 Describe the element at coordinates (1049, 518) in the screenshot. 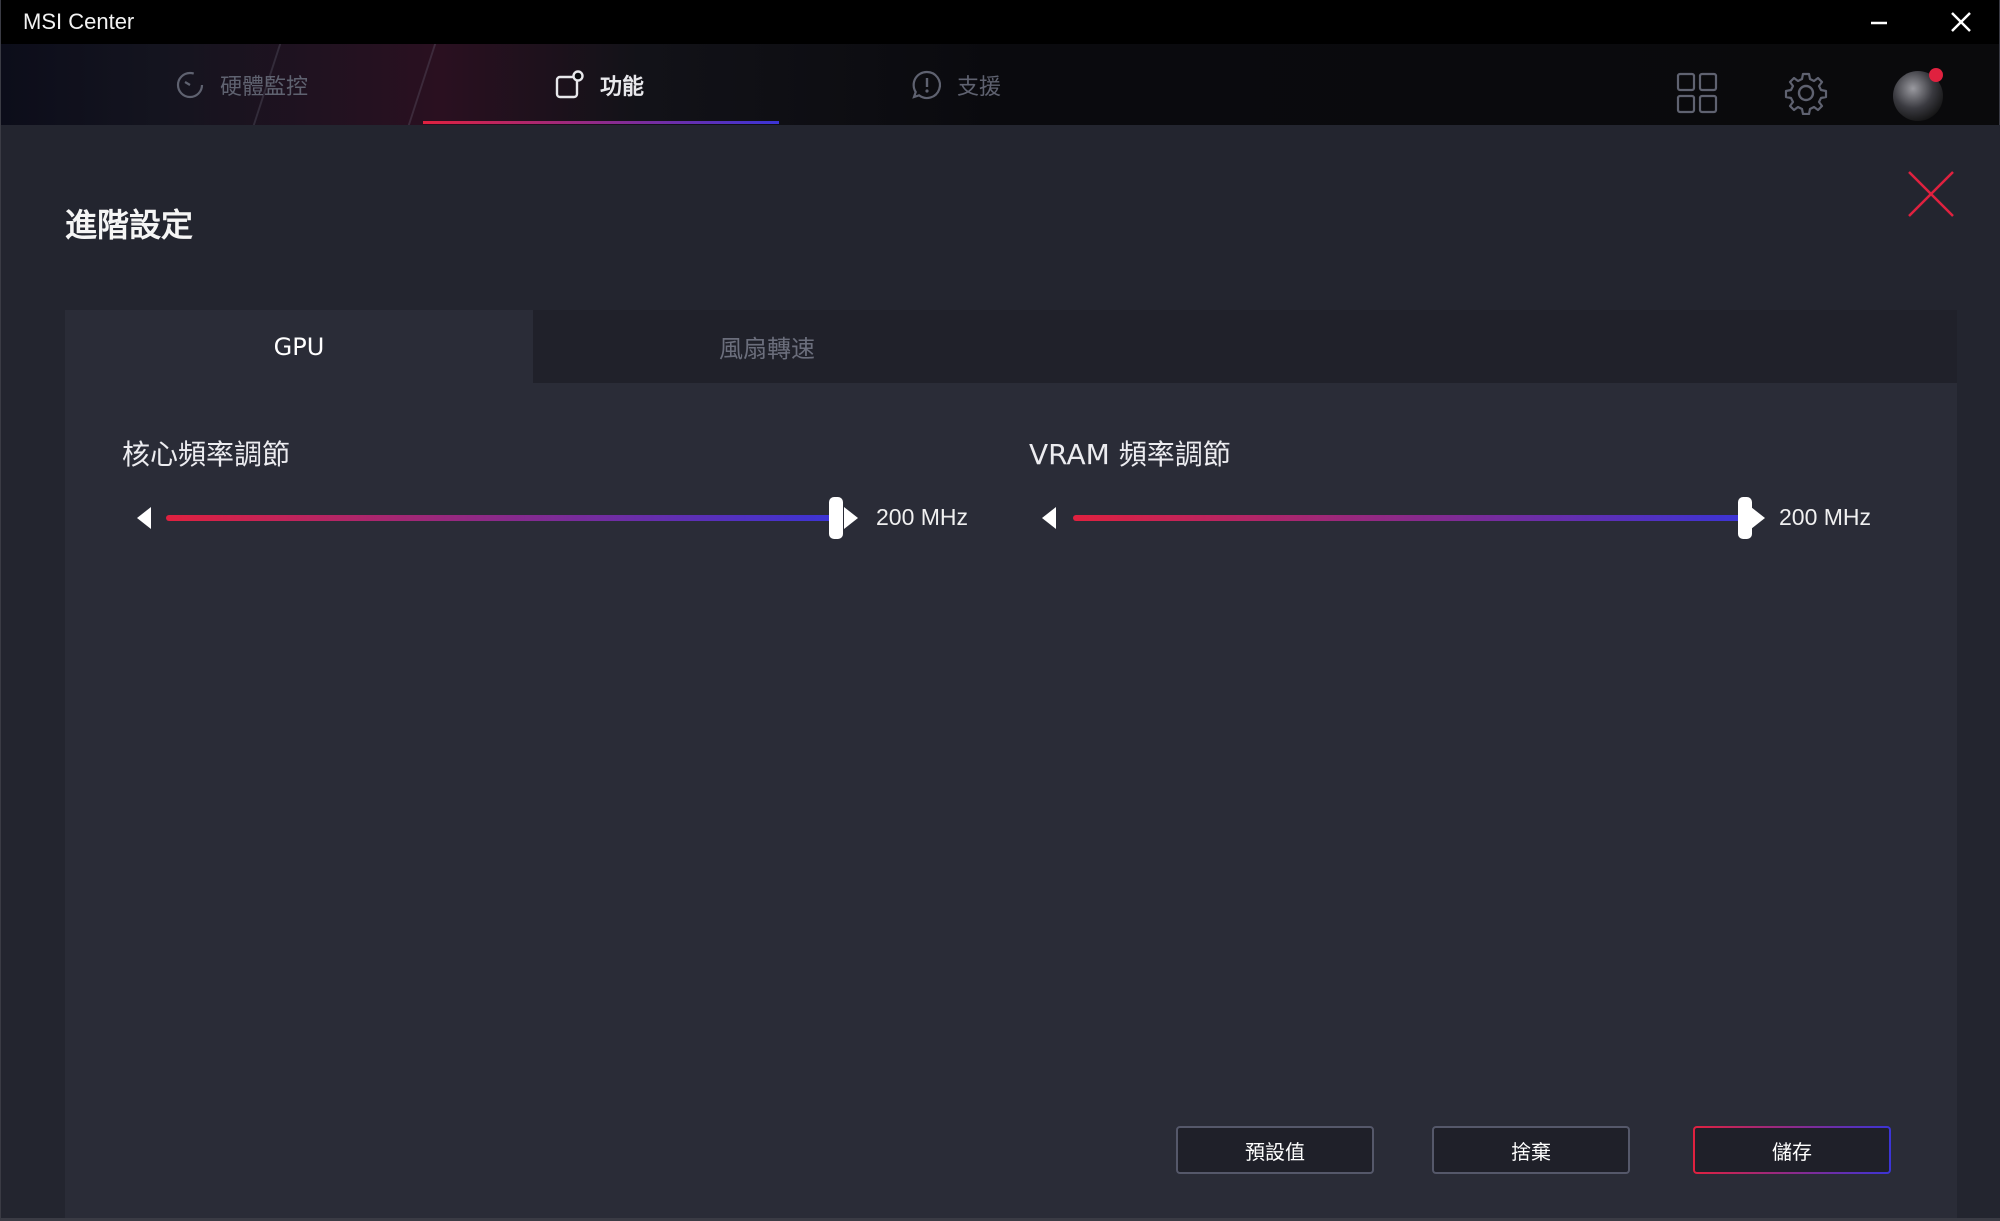

I see `vram-clock-decrease-icon` at that location.